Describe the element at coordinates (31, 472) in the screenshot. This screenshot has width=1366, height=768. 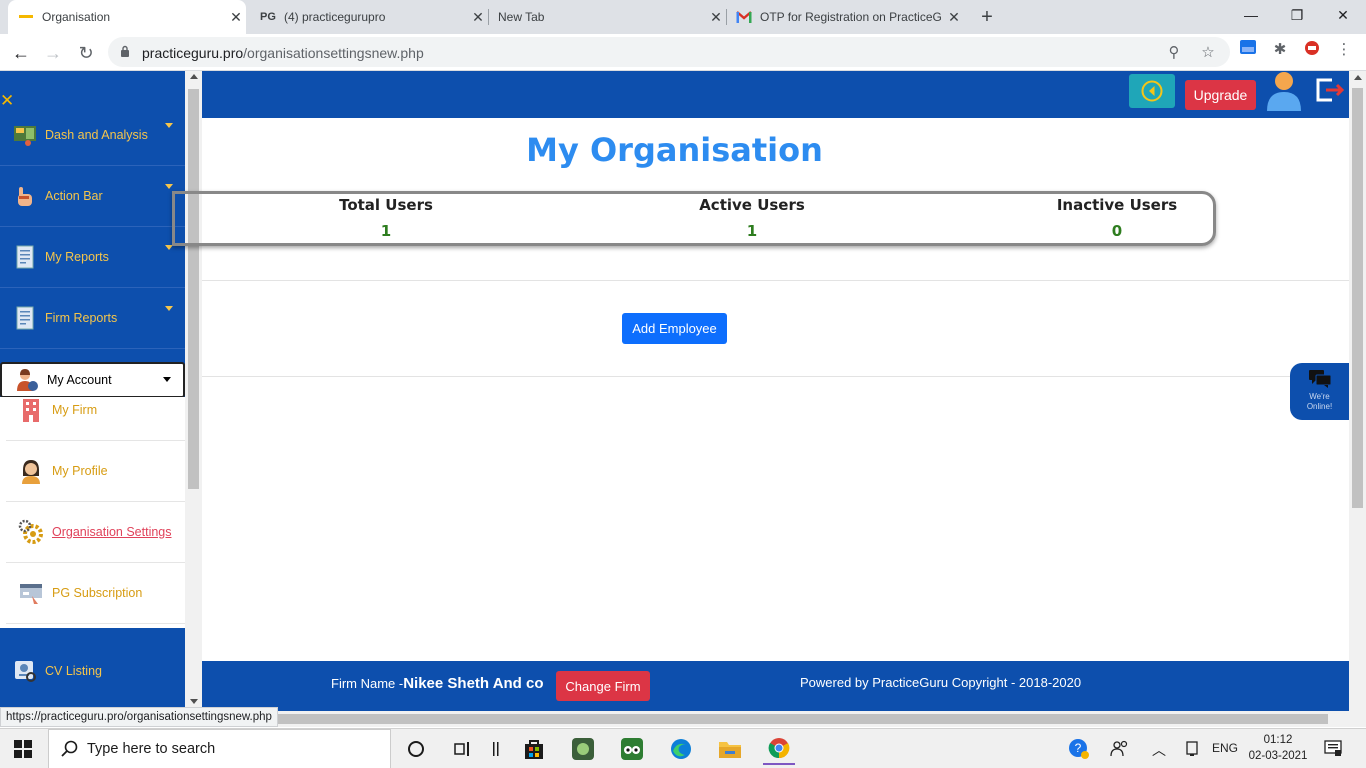
I see `profile-icon` at that location.